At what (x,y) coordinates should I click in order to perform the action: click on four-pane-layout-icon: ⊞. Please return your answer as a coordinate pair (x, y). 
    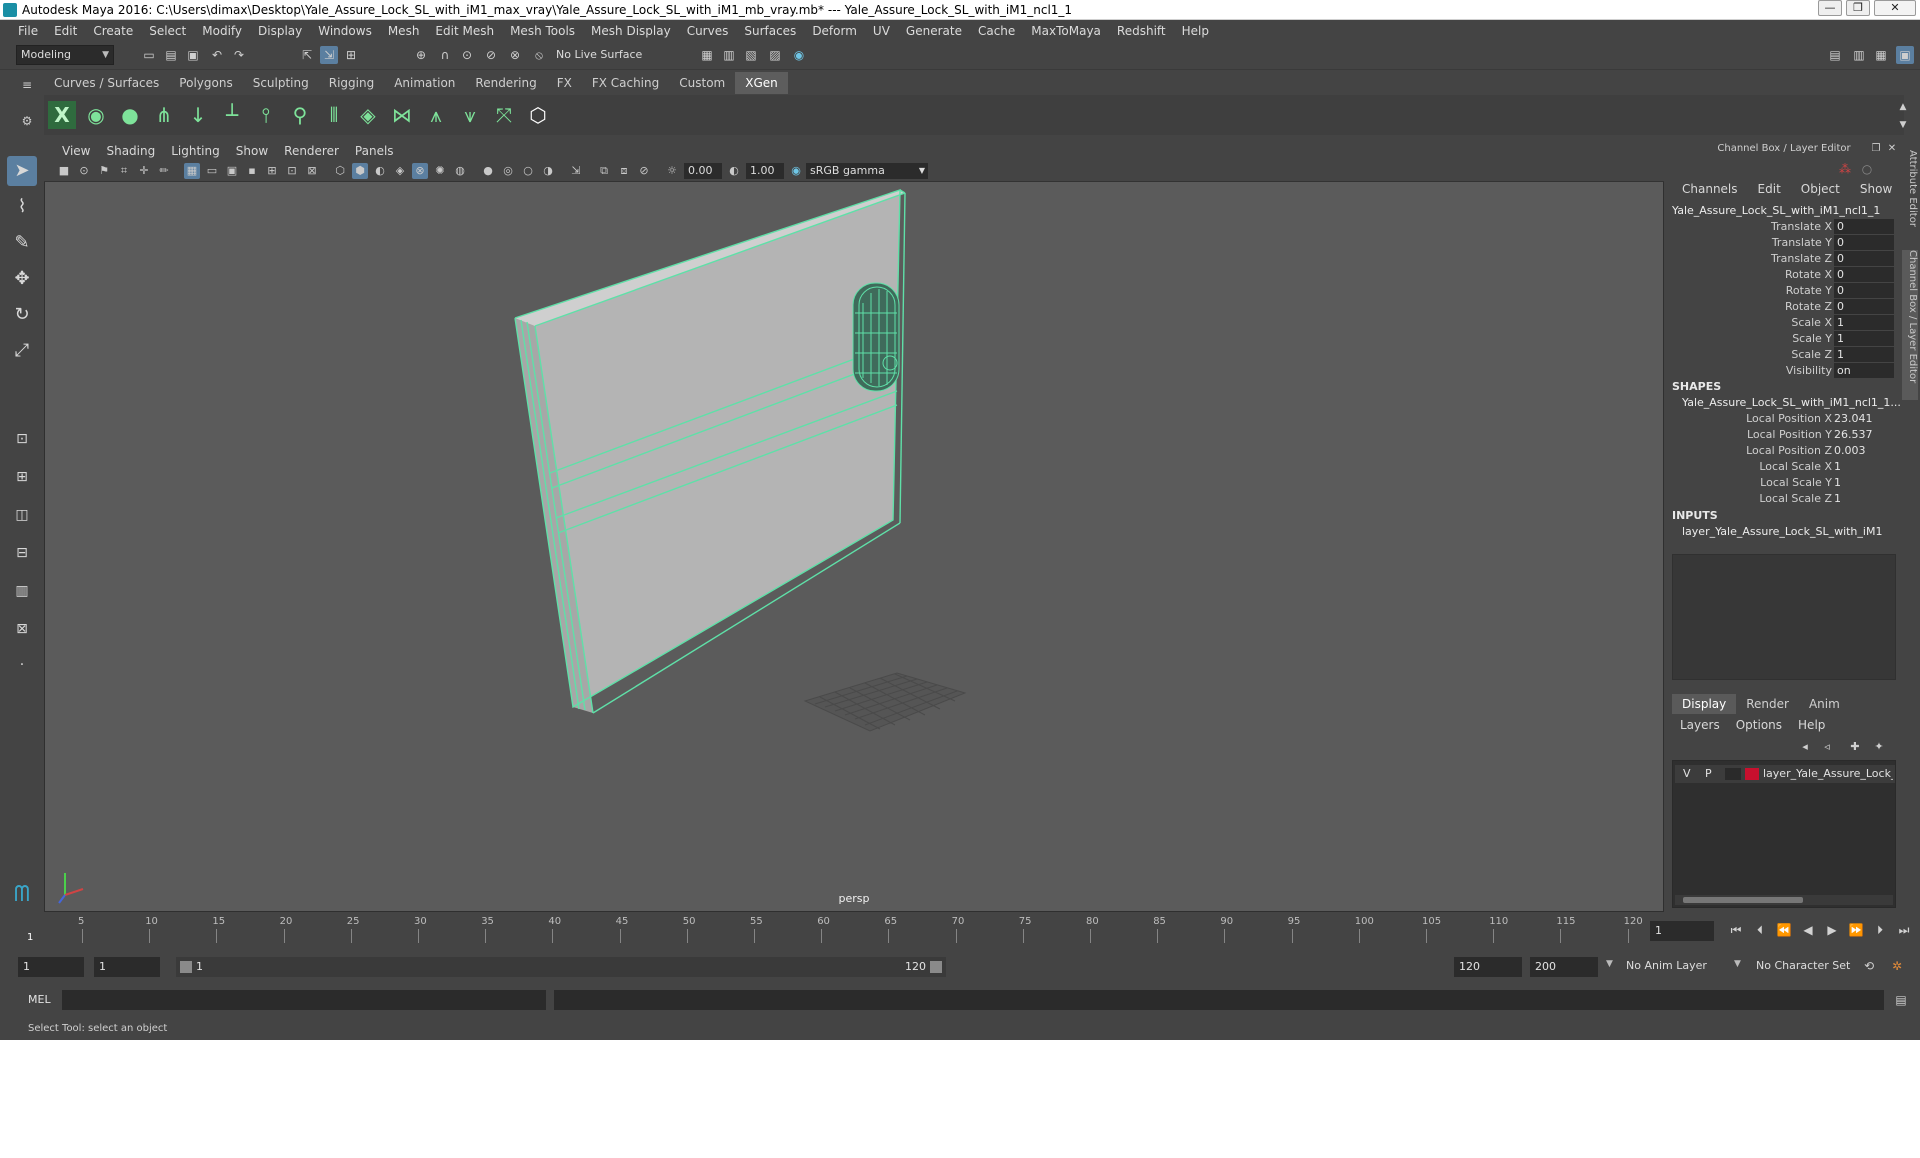
    Looking at the image, I should click on (22, 477).